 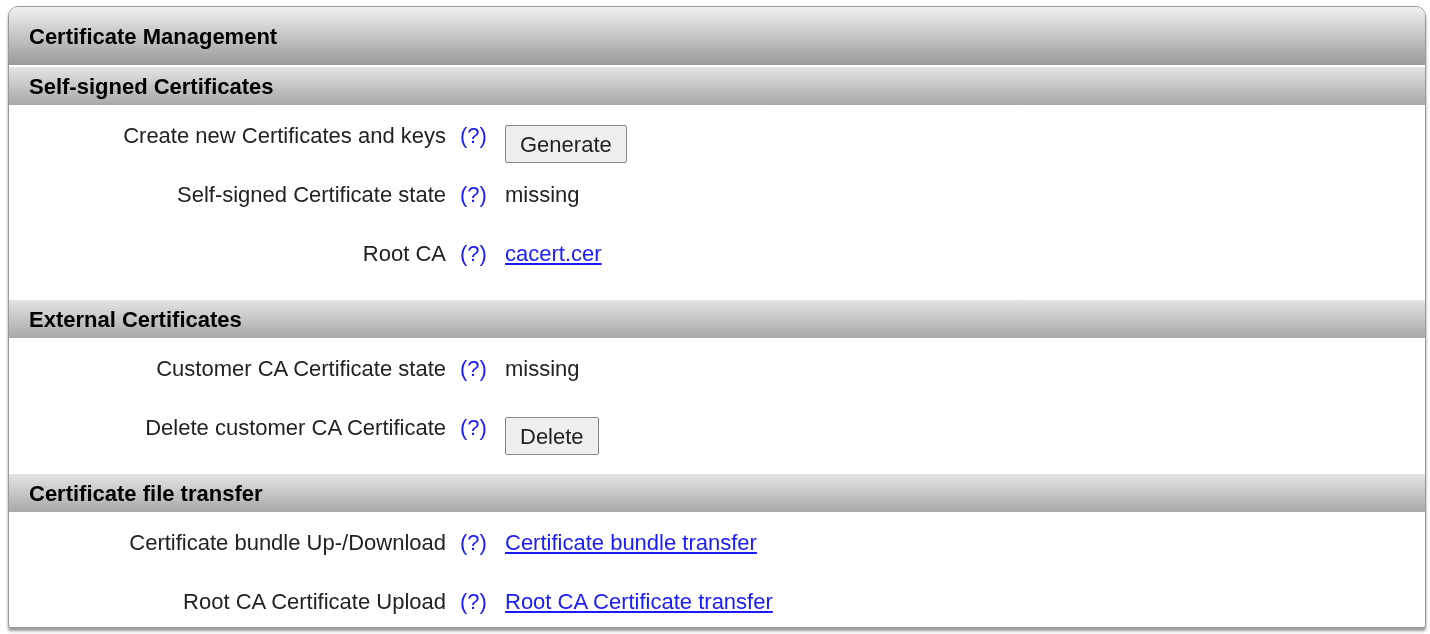 I want to click on file-link: Root CA Certificate transfer, so click(x=639, y=601).